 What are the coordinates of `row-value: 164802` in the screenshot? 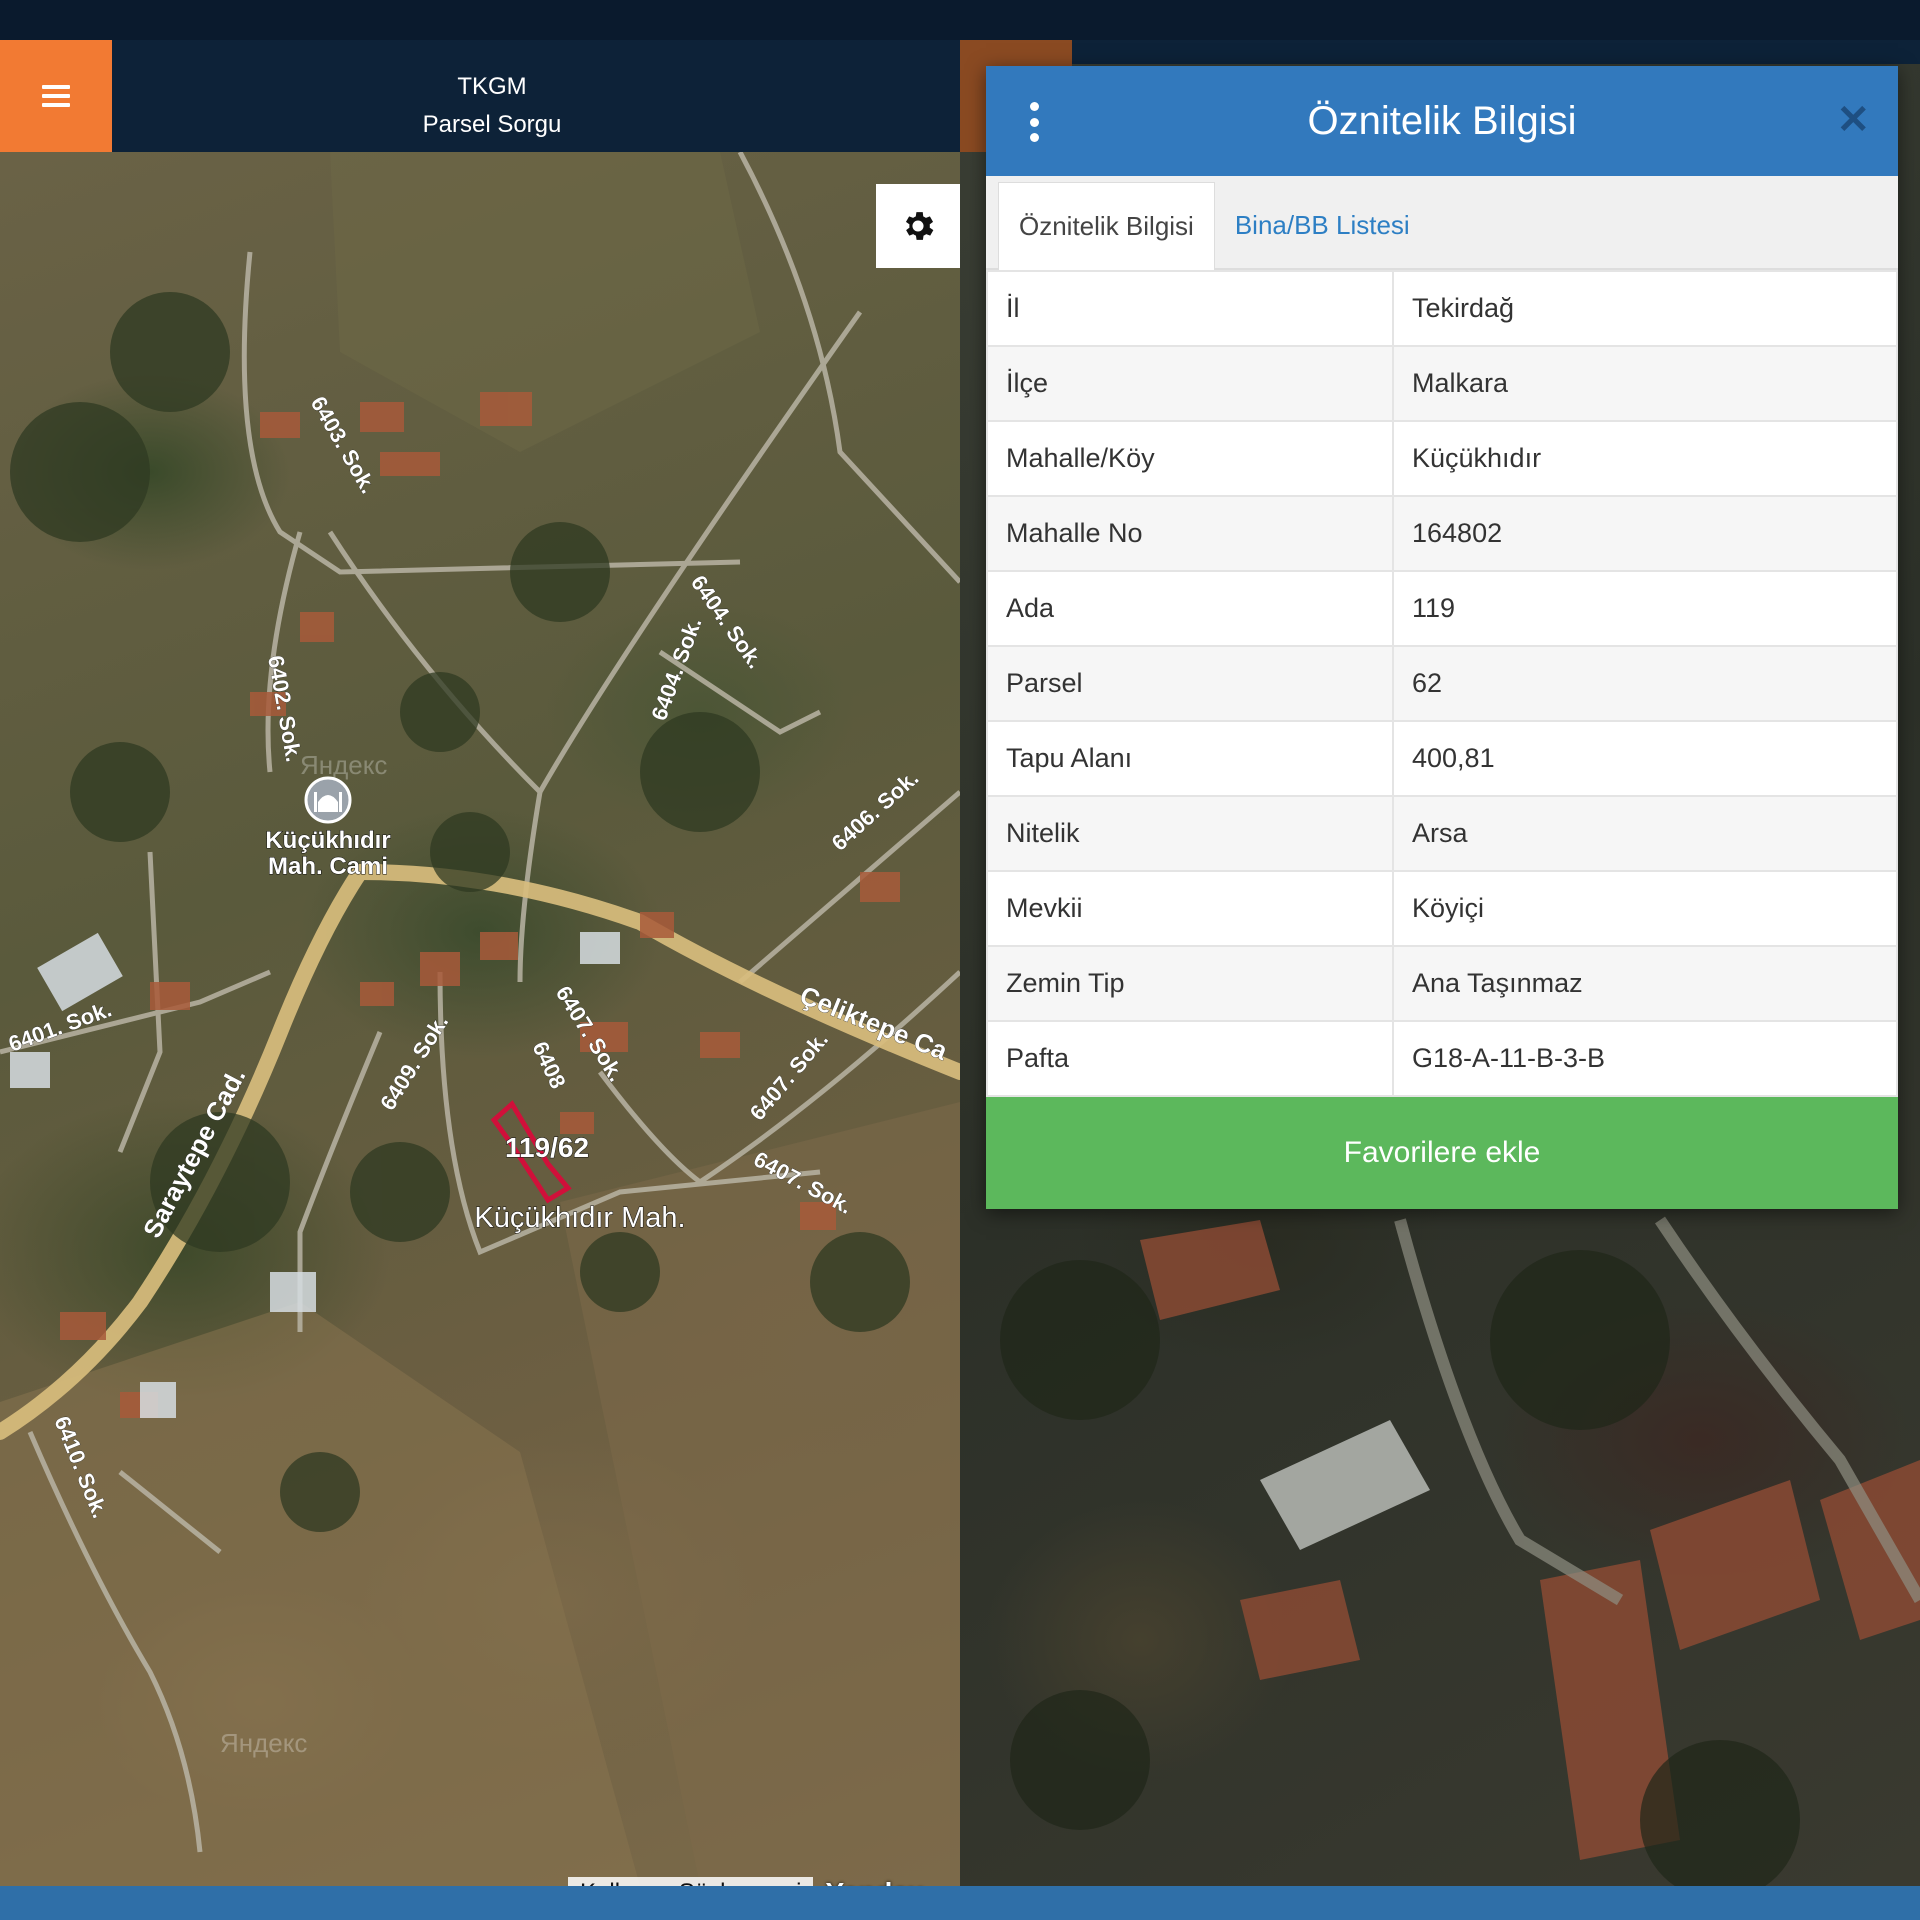 It's located at (1645, 533).